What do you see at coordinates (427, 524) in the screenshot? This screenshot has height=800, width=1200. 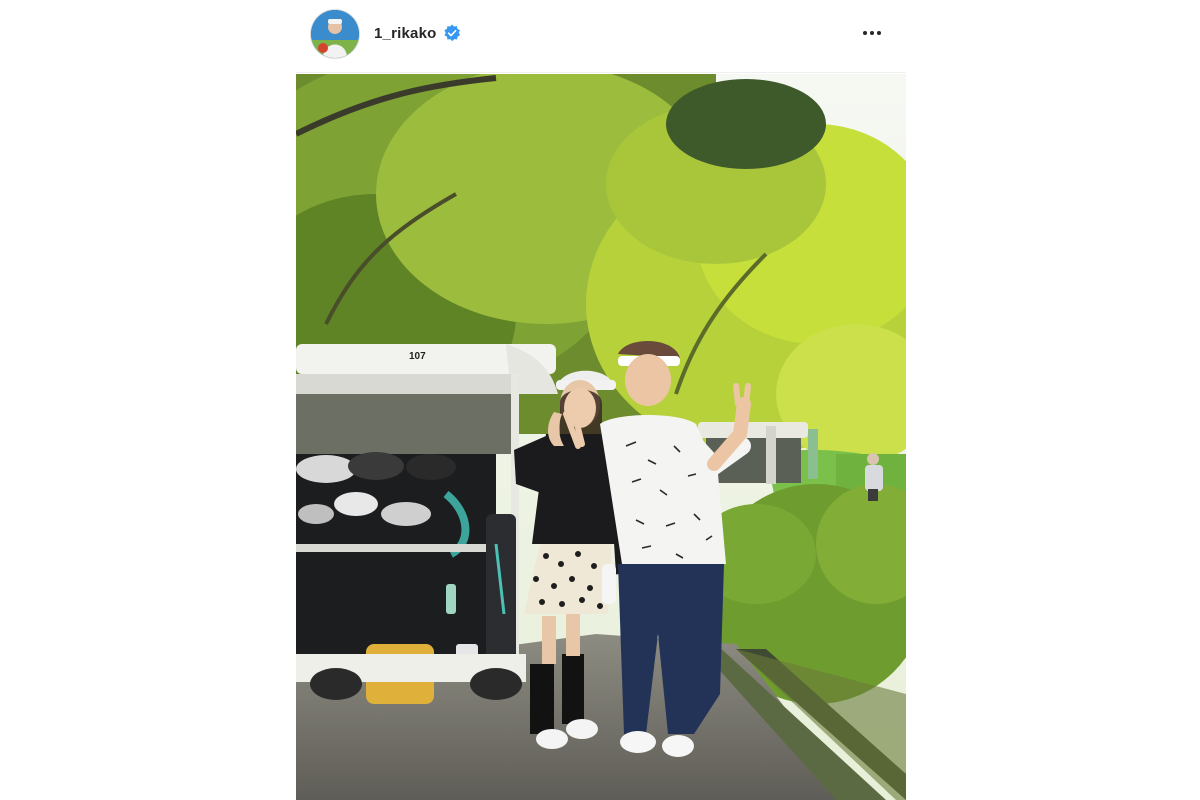 I see `golf-cart: 107` at bounding box center [427, 524].